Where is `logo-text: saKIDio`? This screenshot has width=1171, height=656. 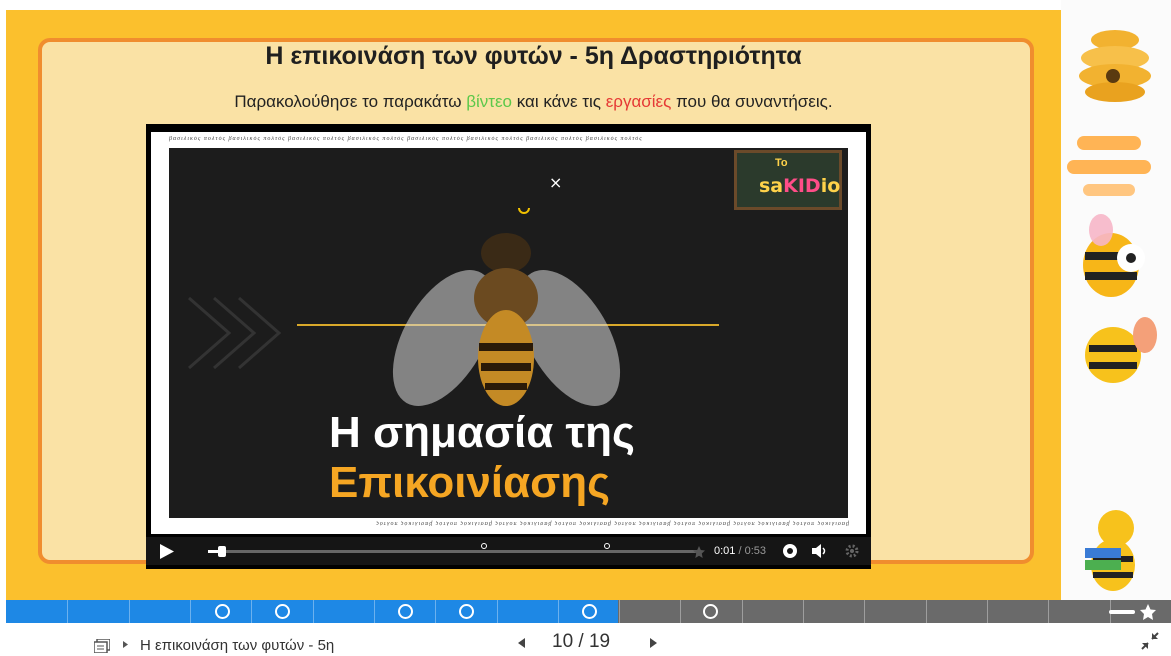 logo-text: saKIDio is located at coordinates (799, 186).